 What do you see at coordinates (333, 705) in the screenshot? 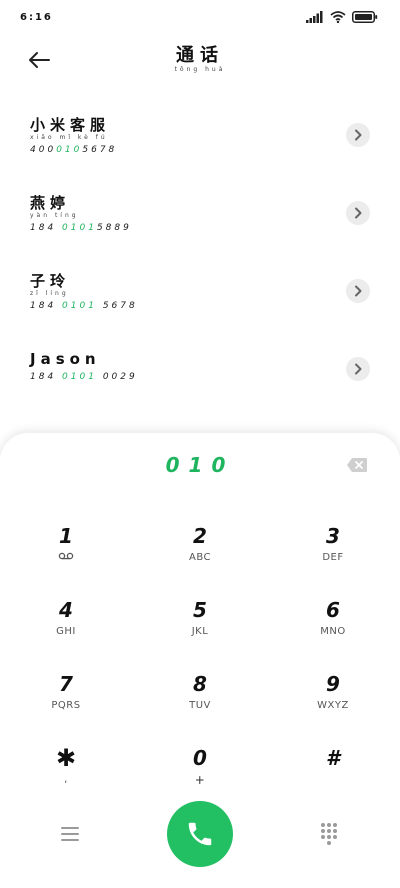
I see `key-letters: WXYZ` at bounding box center [333, 705].